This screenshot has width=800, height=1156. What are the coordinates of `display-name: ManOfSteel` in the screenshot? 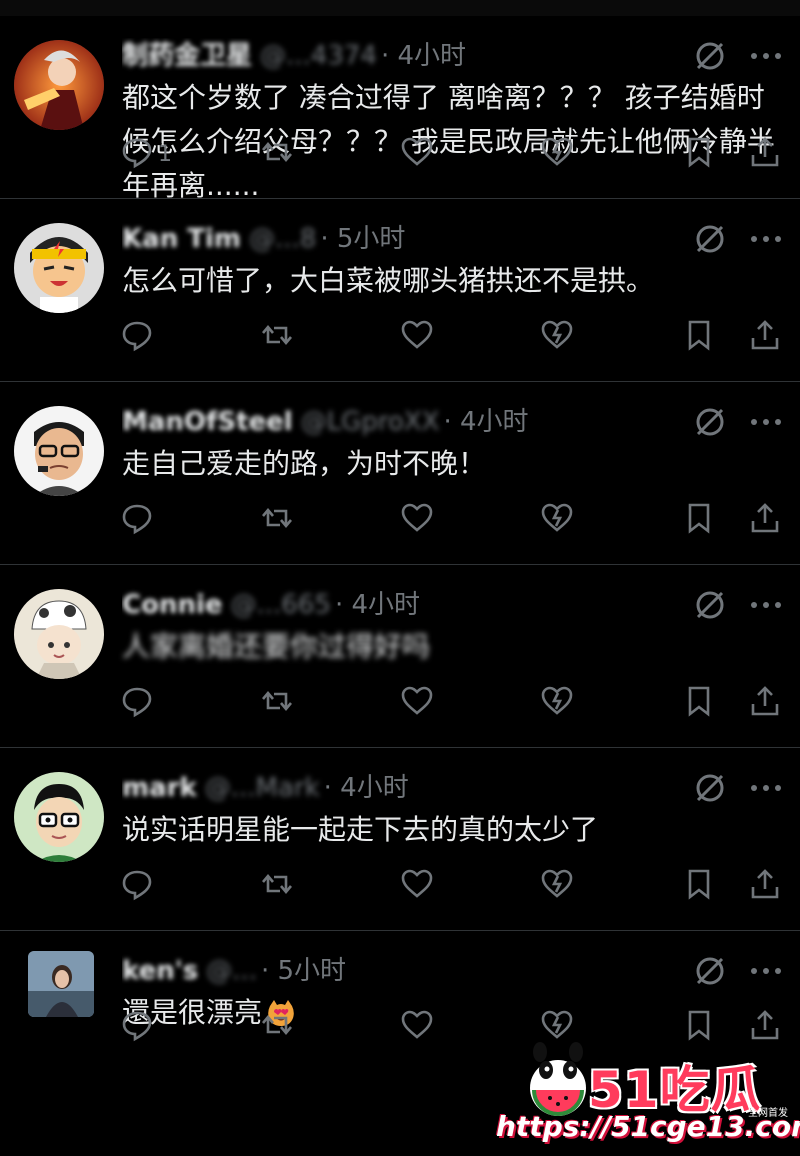 It's located at (207, 422).